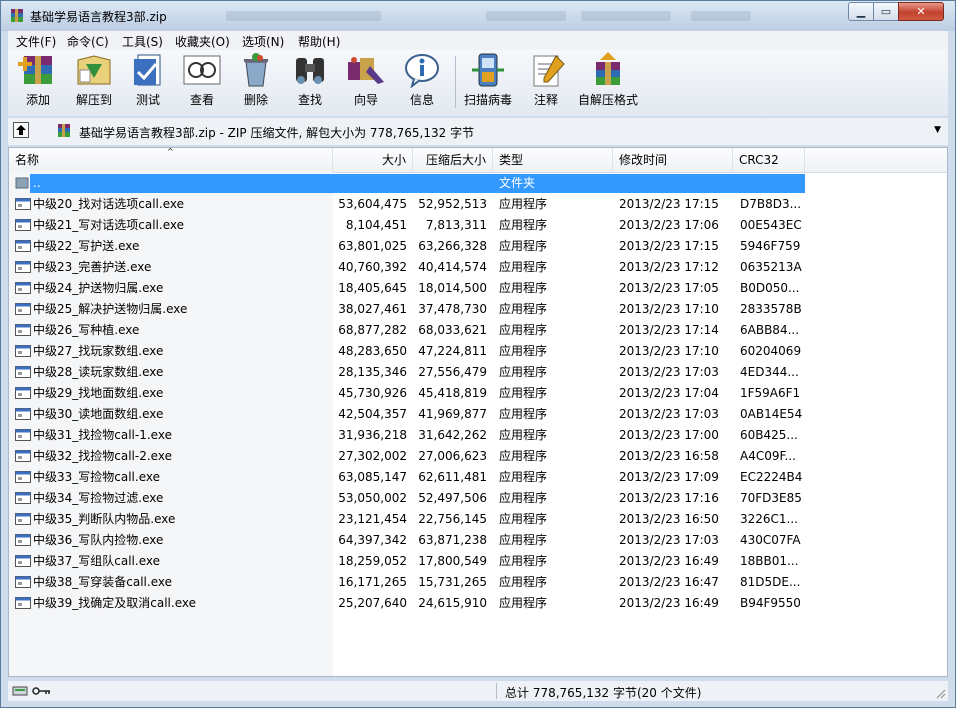 This screenshot has height=708, width=956. Describe the element at coordinates (421, 100) in the screenshot. I see `toolbar-info-label: 信息` at that location.